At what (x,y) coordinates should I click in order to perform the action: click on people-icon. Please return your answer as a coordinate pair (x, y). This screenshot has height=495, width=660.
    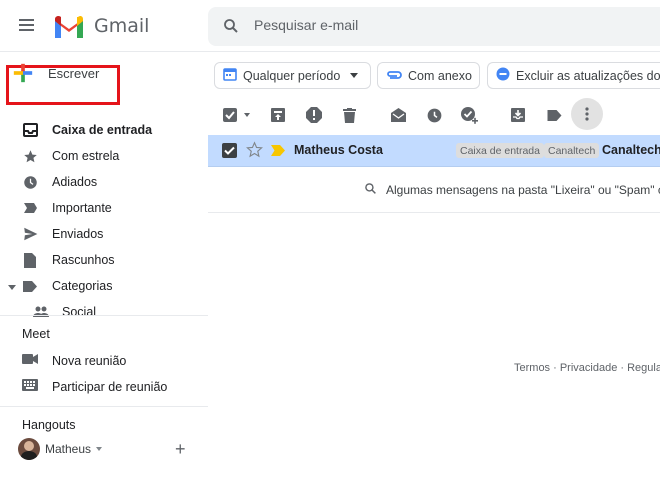
    Looking at the image, I should click on (41, 312).